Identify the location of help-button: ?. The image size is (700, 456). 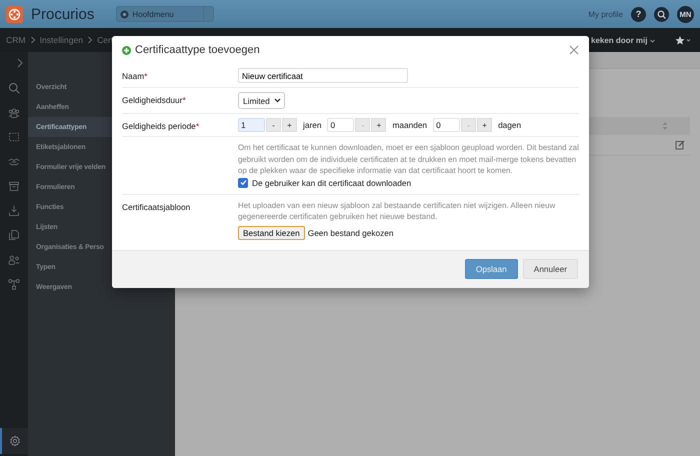
(638, 14).